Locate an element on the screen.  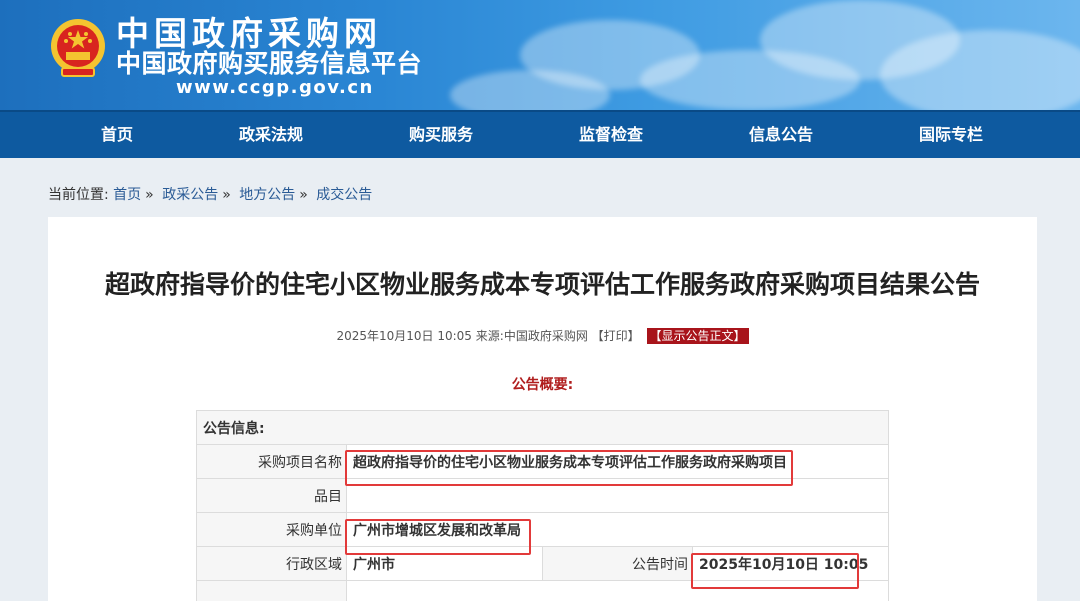
field-label: 行政区域 is located at coordinates (271, 563).